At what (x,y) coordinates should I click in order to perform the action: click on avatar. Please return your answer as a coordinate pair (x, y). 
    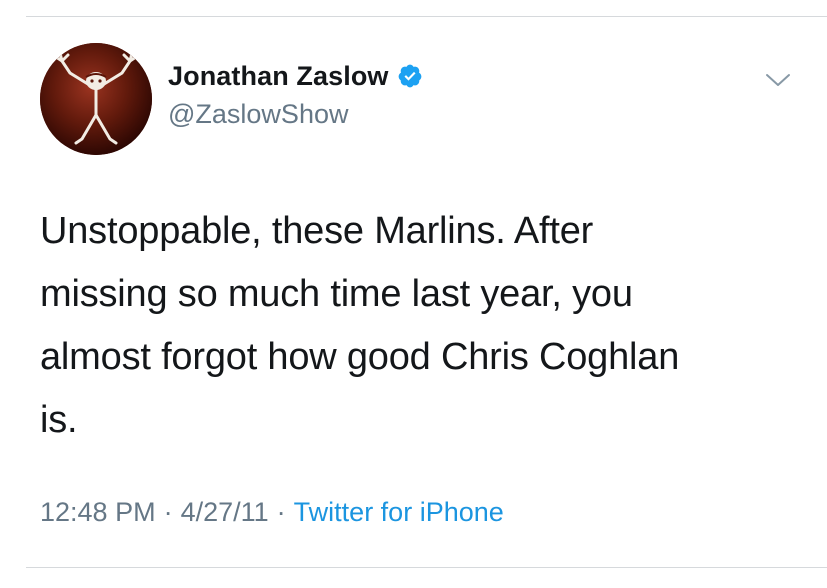
    Looking at the image, I should click on (96, 99).